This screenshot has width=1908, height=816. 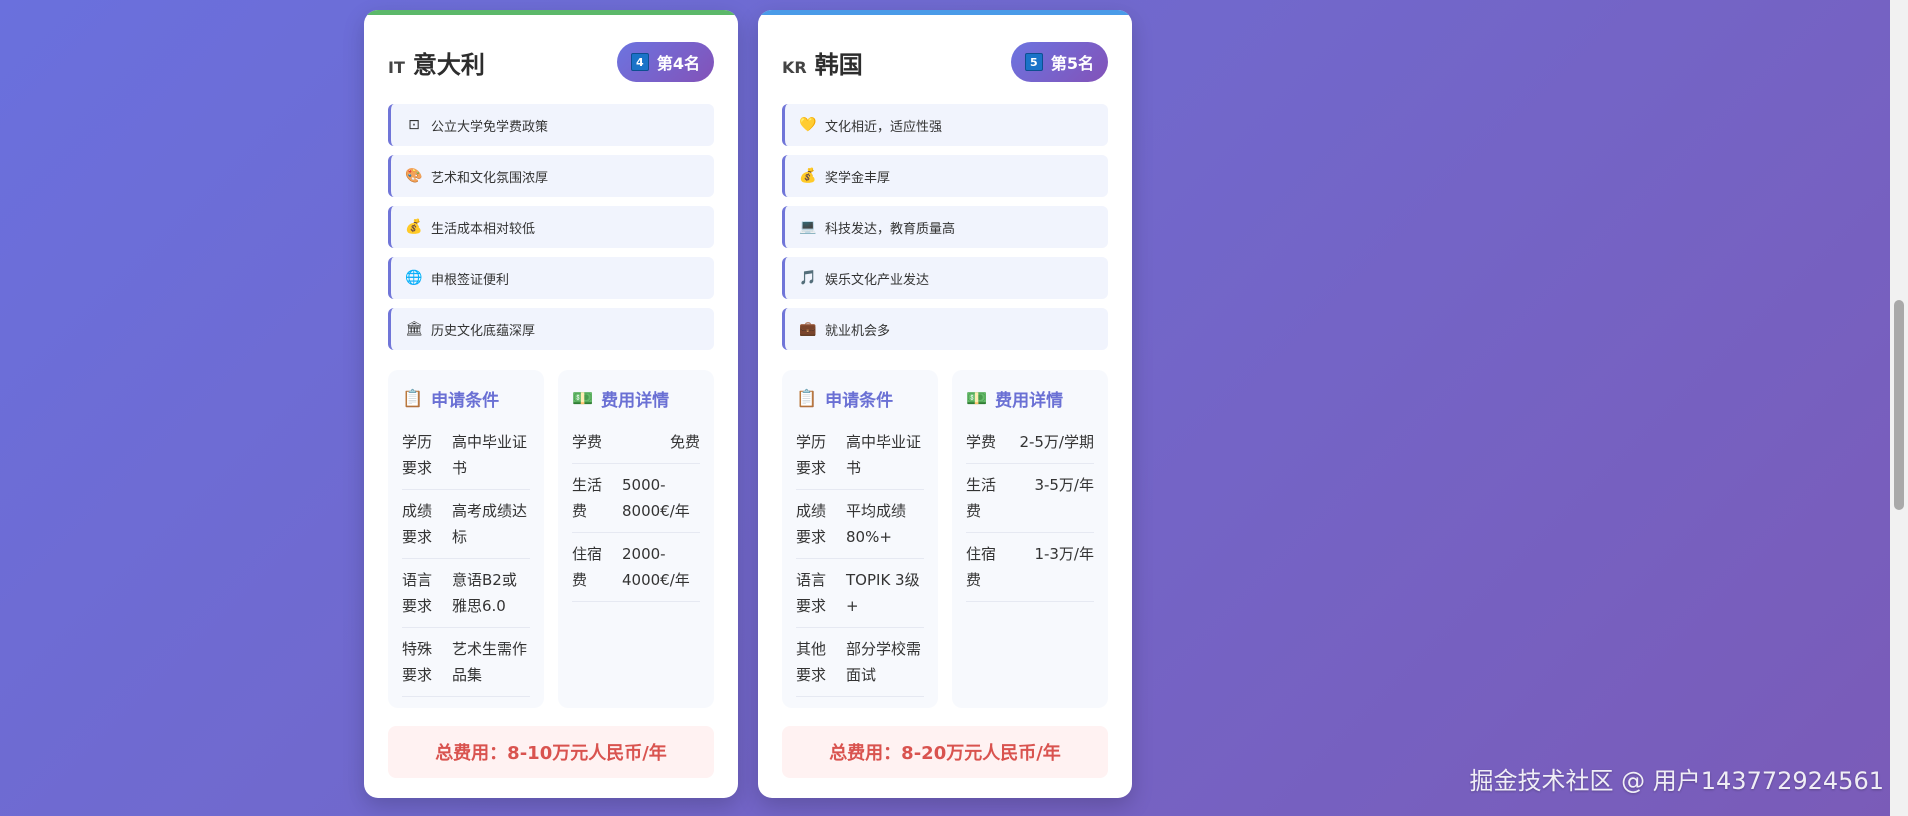 What do you see at coordinates (656, 498) in the screenshot?
I see `cost-value: 5000-8000€/年` at bounding box center [656, 498].